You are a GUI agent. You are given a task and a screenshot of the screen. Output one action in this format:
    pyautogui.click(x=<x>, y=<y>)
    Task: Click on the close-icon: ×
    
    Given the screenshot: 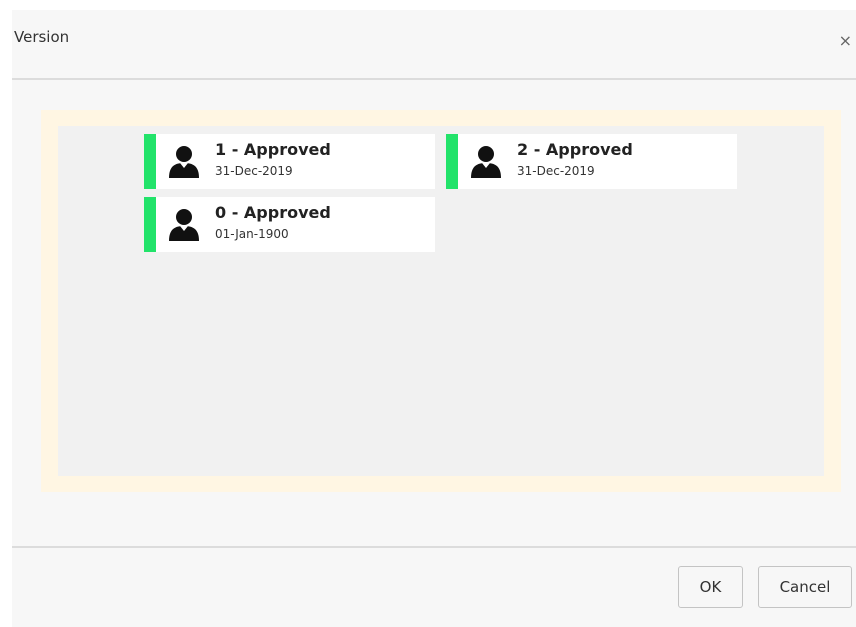 What is the action you would take?
    pyautogui.click(x=845, y=41)
    